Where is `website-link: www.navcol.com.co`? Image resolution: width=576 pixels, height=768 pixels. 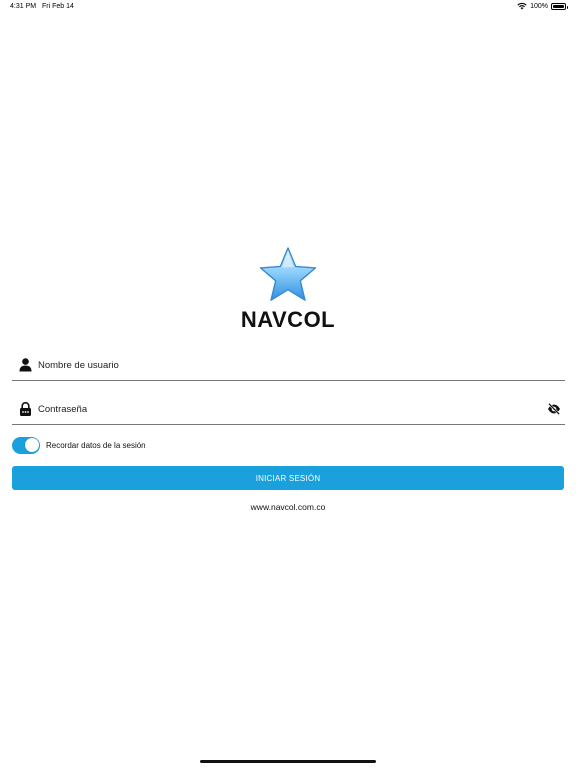 website-link: www.navcol.com.co is located at coordinates (288, 507).